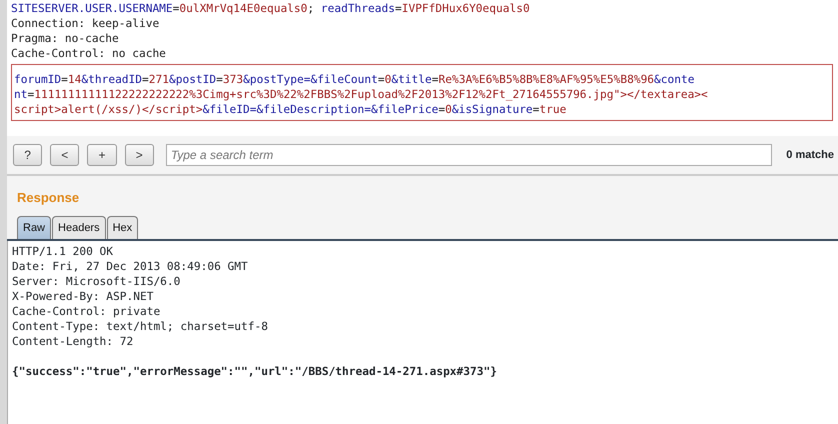 This screenshot has height=424, width=838. What do you see at coordinates (85, 23) in the screenshot?
I see `header-line: Connection: keep-alive` at bounding box center [85, 23].